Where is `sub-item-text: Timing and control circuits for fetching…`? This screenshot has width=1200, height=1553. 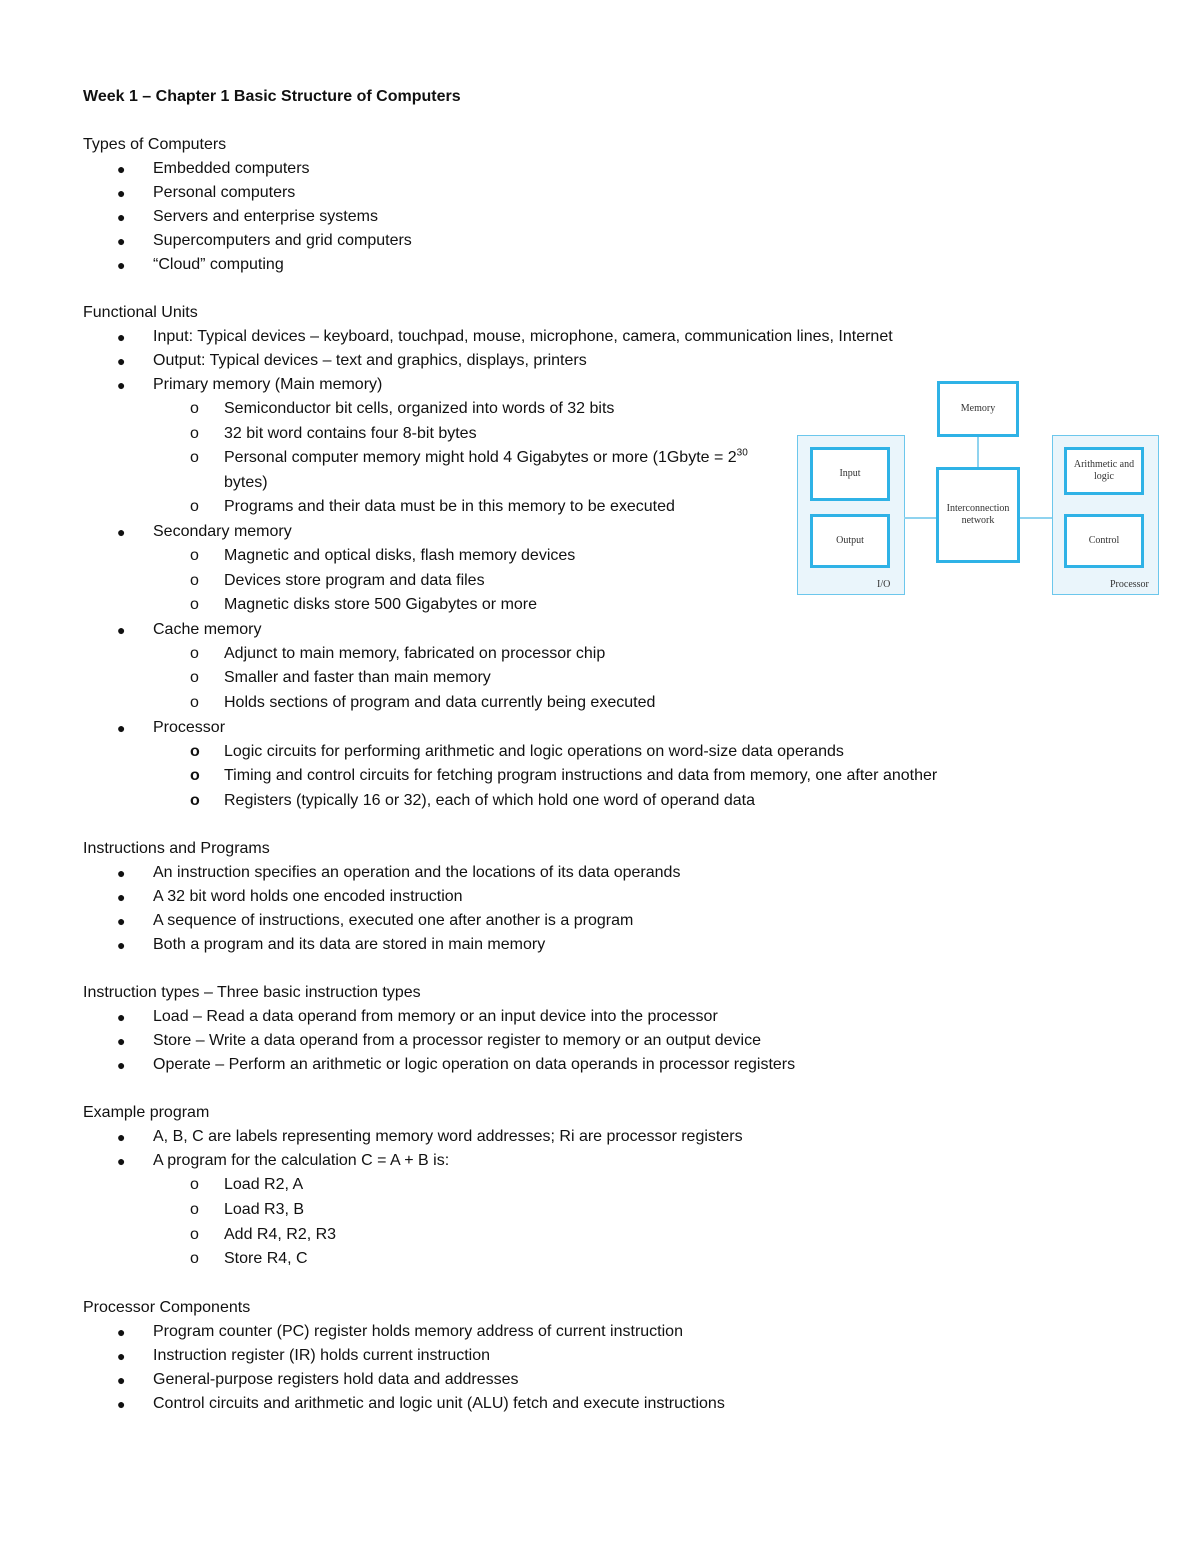 sub-item-text: Timing and control circuits for fetching… is located at coordinates (581, 776).